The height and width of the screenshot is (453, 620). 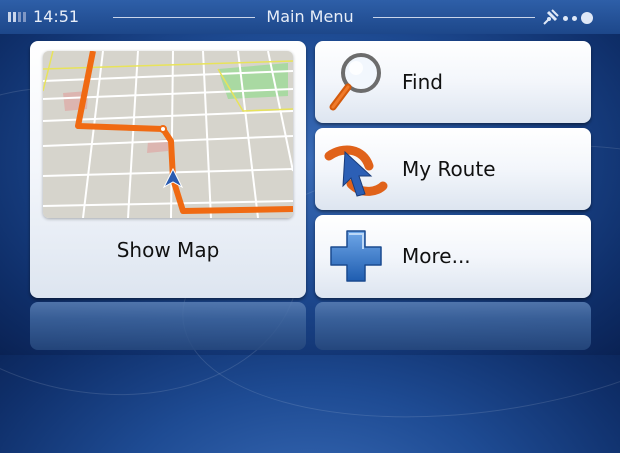 I want to click on show-map-label: Show Map, so click(x=168, y=250).